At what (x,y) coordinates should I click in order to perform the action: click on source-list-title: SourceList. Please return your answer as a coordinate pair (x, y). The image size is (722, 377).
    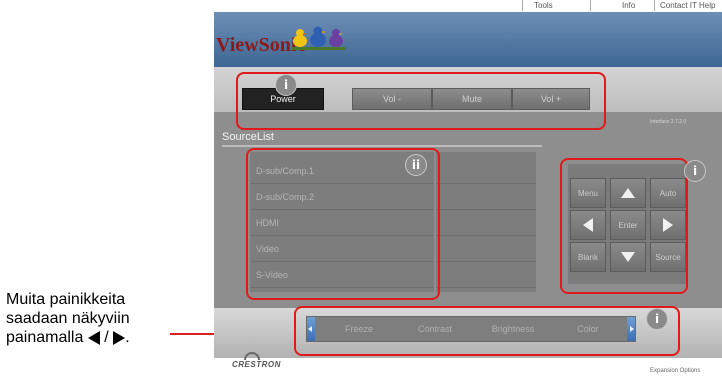
    Looking at the image, I should click on (248, 137).